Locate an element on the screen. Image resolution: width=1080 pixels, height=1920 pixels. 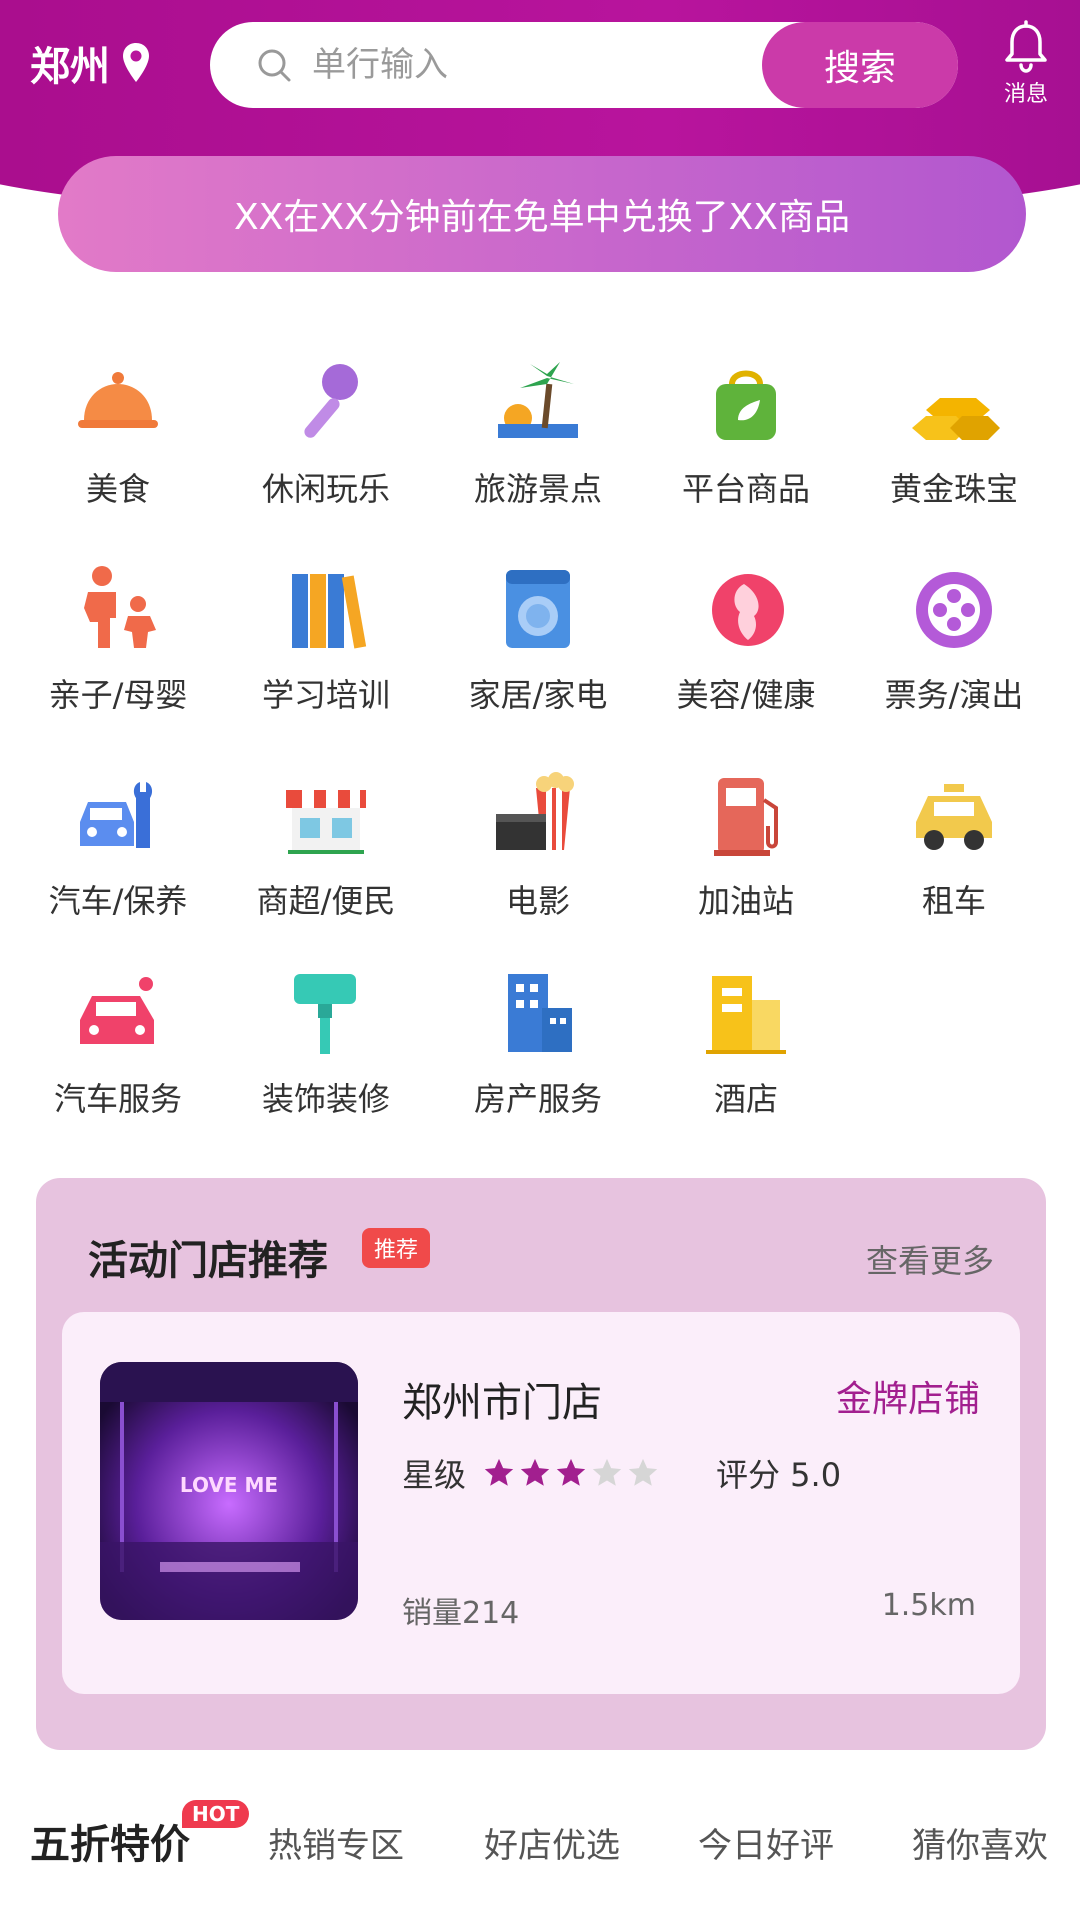
category-beauty-health: 美容/健康 is located at coordinates (746, 655).